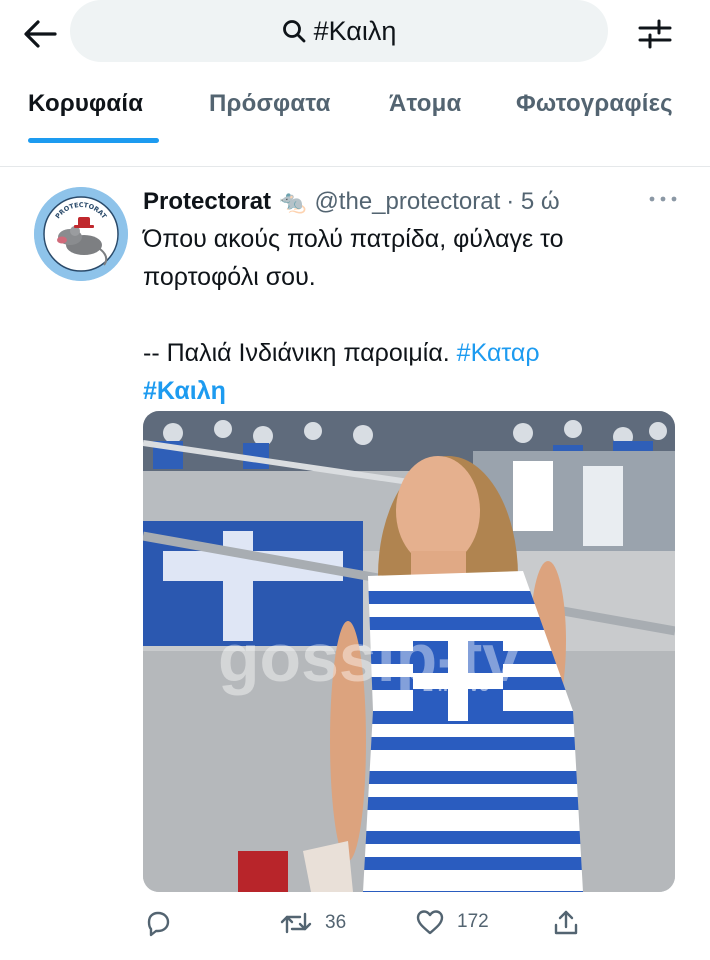 This screenshot has height=960, width=710. I want to click on like-icon, so click(430, 922).